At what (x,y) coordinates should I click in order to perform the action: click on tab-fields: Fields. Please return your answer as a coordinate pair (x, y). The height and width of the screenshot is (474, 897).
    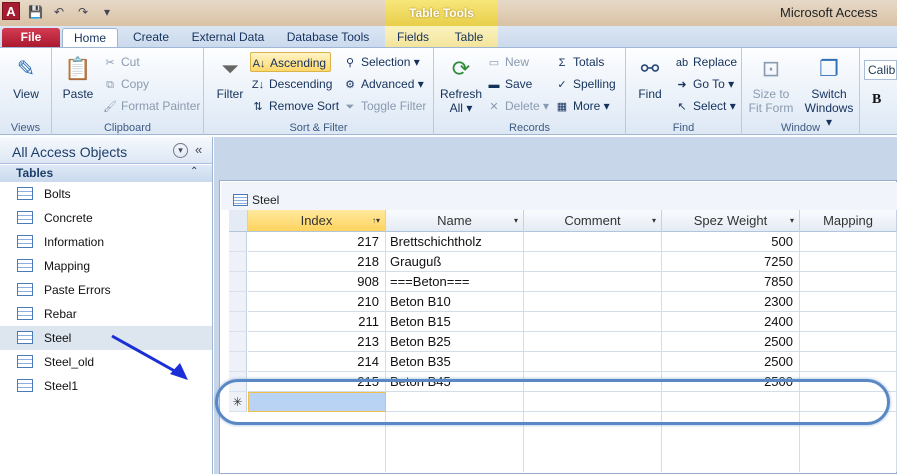
    Looking at the image, I should click on (413, 38).